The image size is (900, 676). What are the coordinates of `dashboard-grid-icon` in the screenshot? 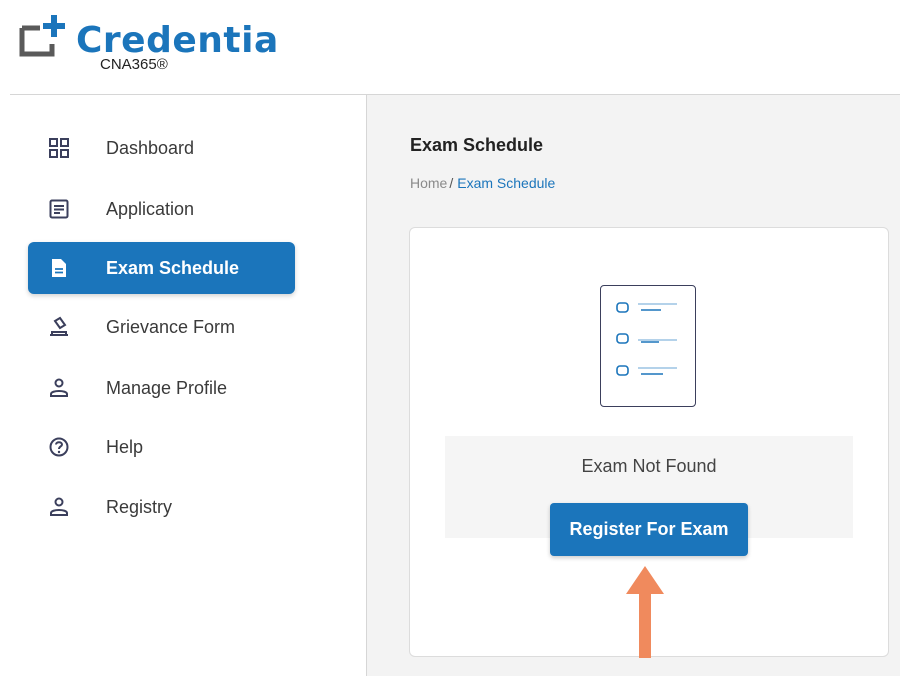 It's located at (59, 148).